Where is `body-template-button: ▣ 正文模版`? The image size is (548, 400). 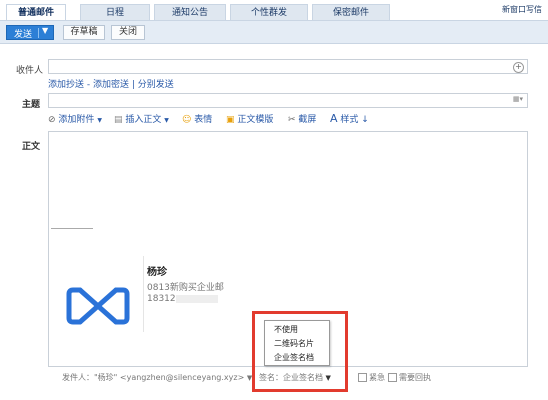 body-template-button: ▣ 正文模版 is located at coordinates (249, 118).